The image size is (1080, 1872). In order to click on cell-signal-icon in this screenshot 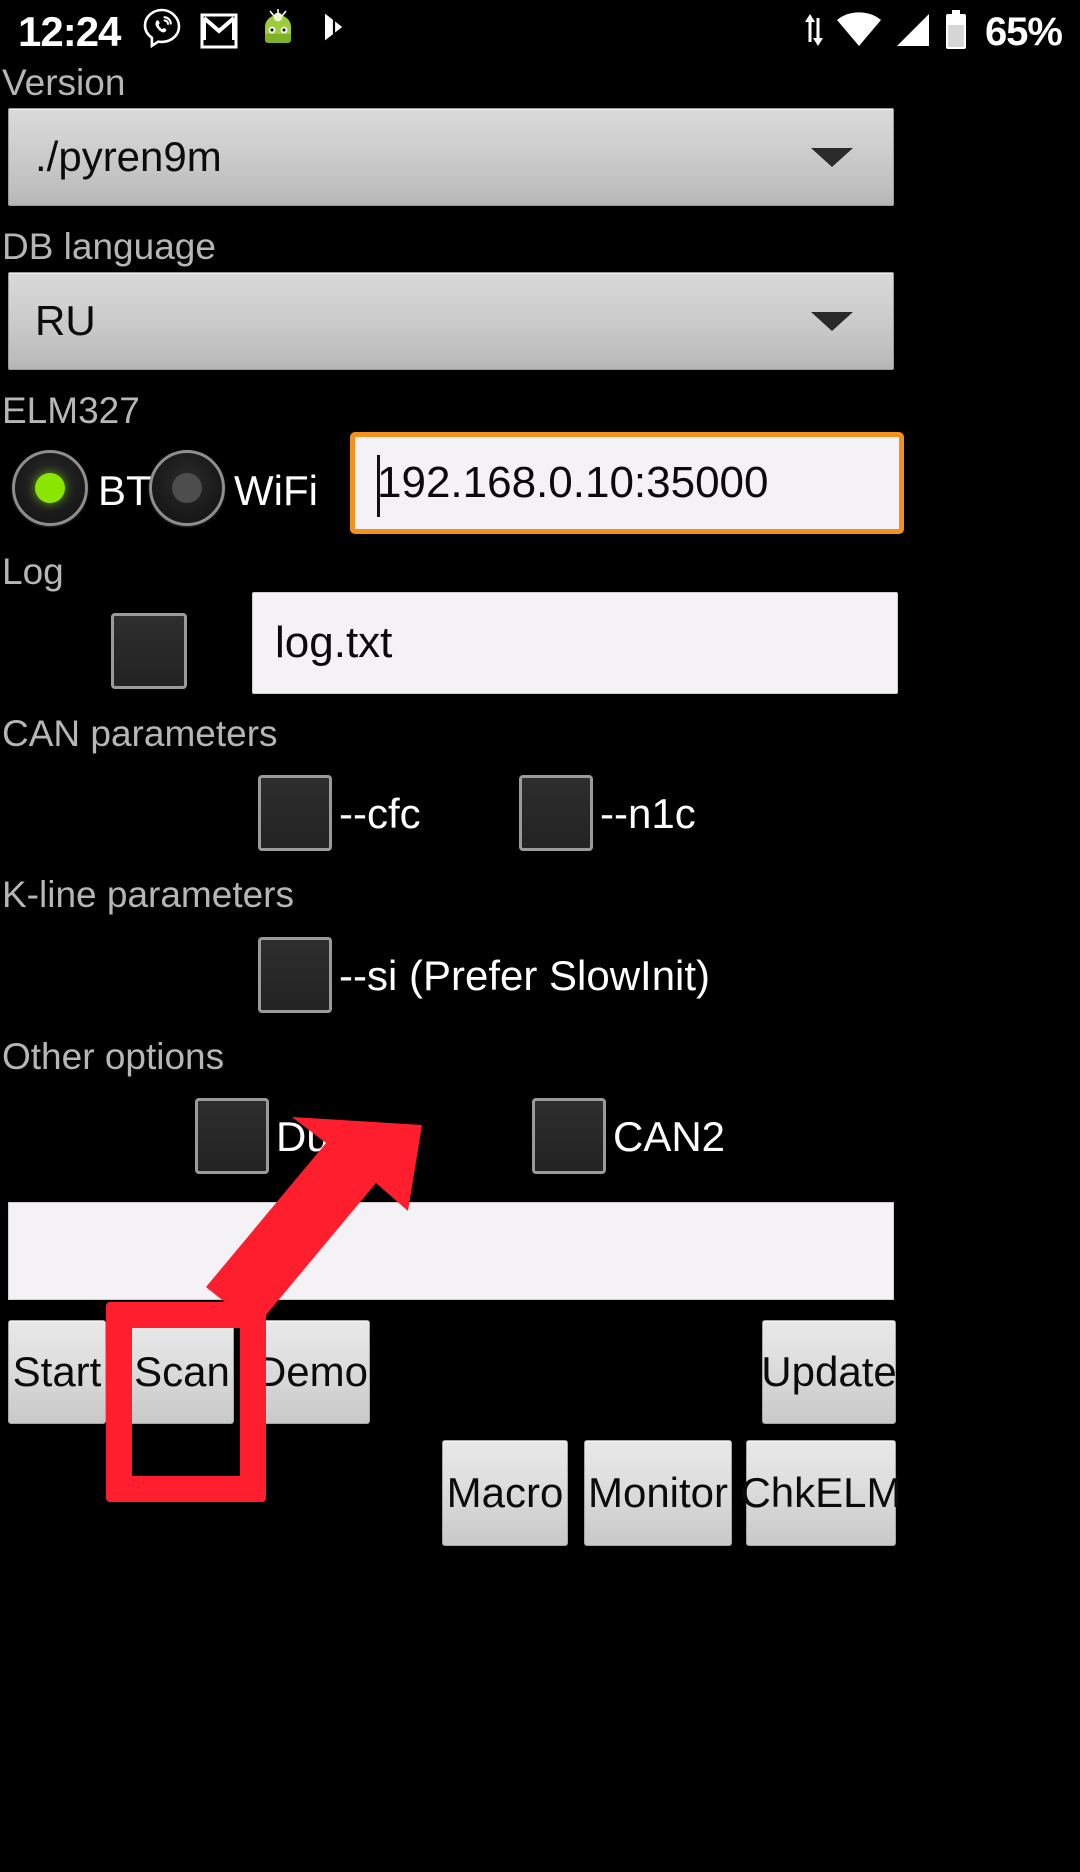, I will do `click(913, 32)`.